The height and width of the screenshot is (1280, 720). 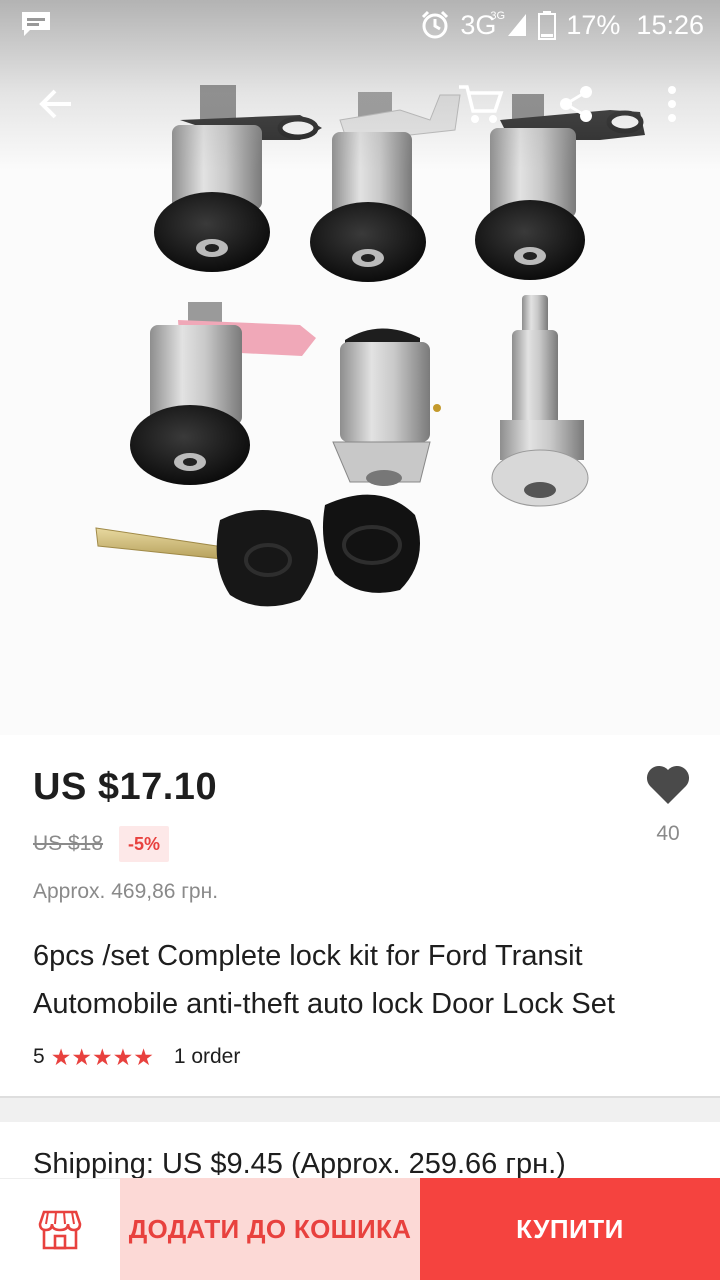 I want to click on cart-icon, so click(x=481, y=104).